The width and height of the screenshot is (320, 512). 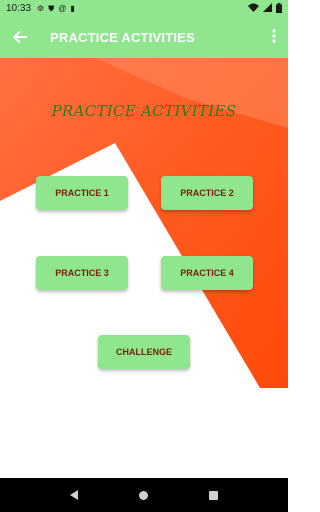 What do you see at coordinates (279, 8) in the screenshot?
I see `battery-icon` at bounding box center [279, 8].